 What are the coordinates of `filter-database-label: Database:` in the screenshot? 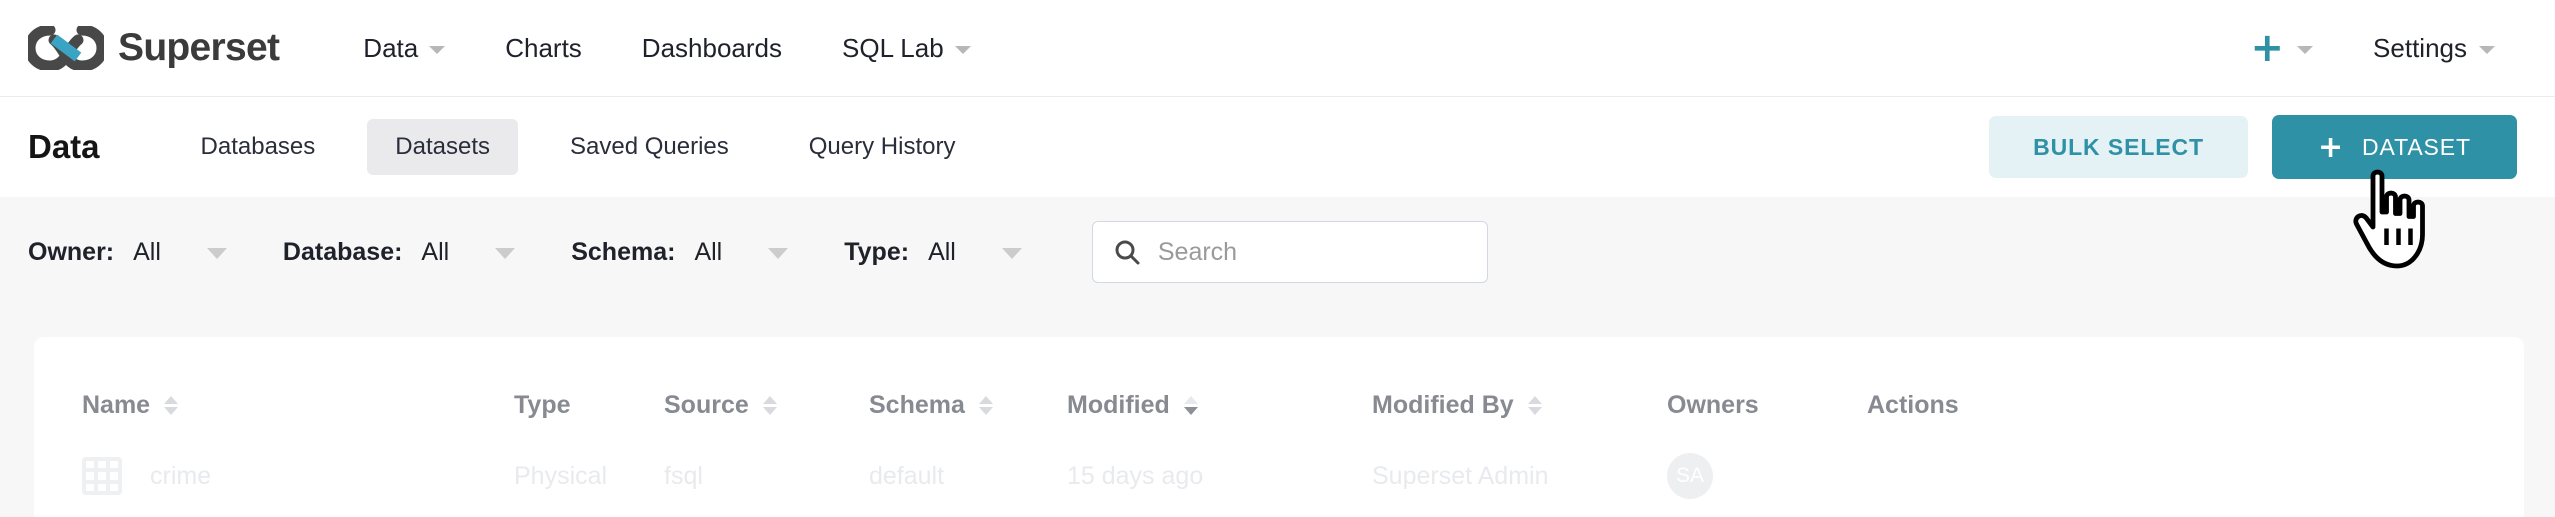 It's located at (342, 251).